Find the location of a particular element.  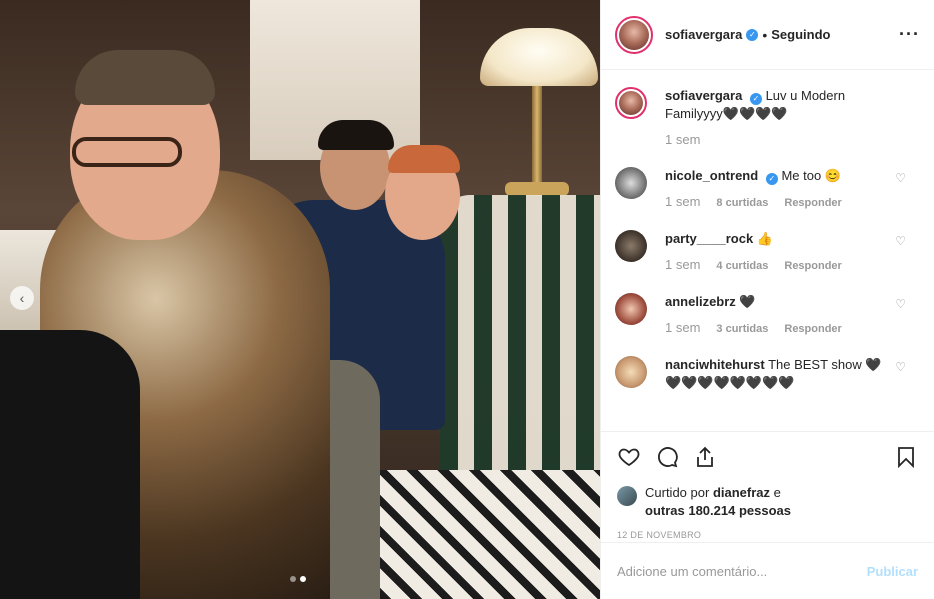

publish-button: Publicar is located at coordinates (892, 571).